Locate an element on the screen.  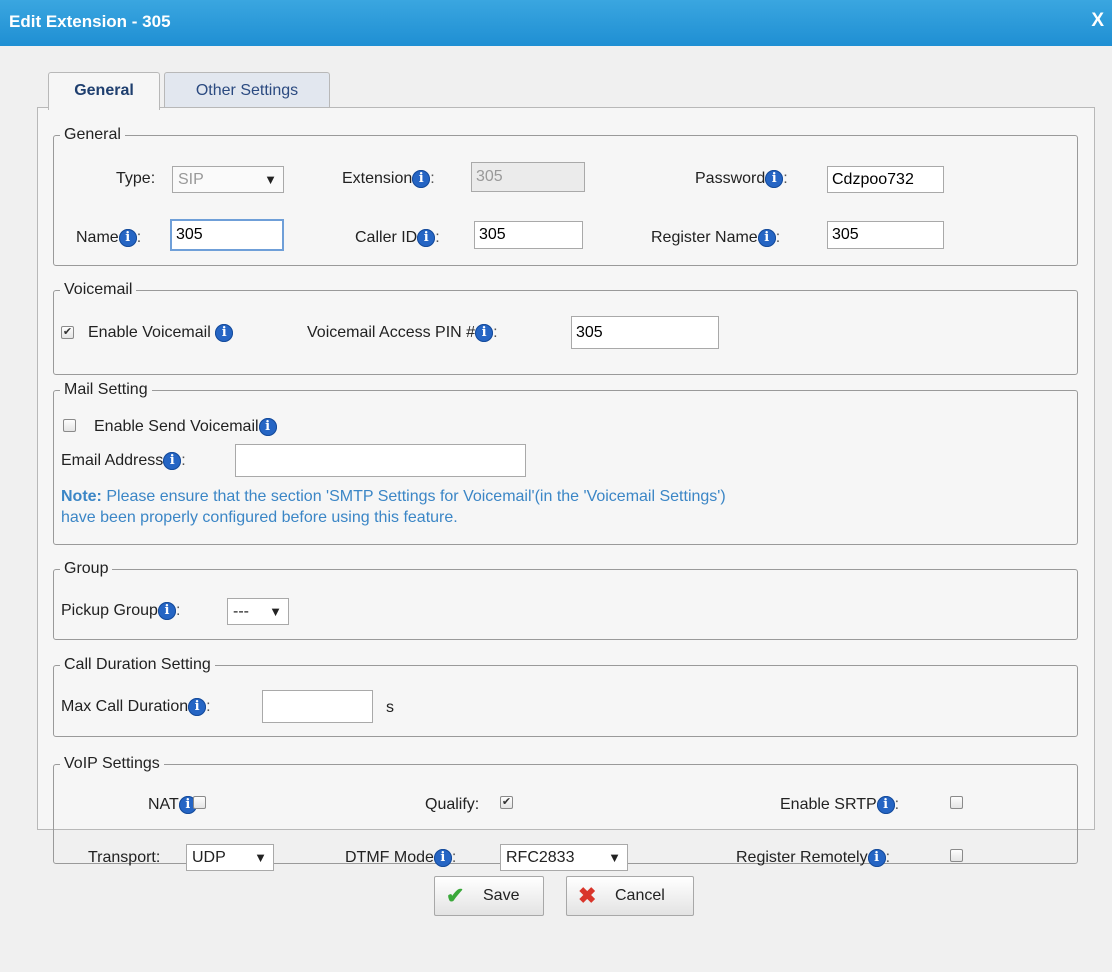
register-name-label-group: Register Name i: is located at coordinates (716, 238).